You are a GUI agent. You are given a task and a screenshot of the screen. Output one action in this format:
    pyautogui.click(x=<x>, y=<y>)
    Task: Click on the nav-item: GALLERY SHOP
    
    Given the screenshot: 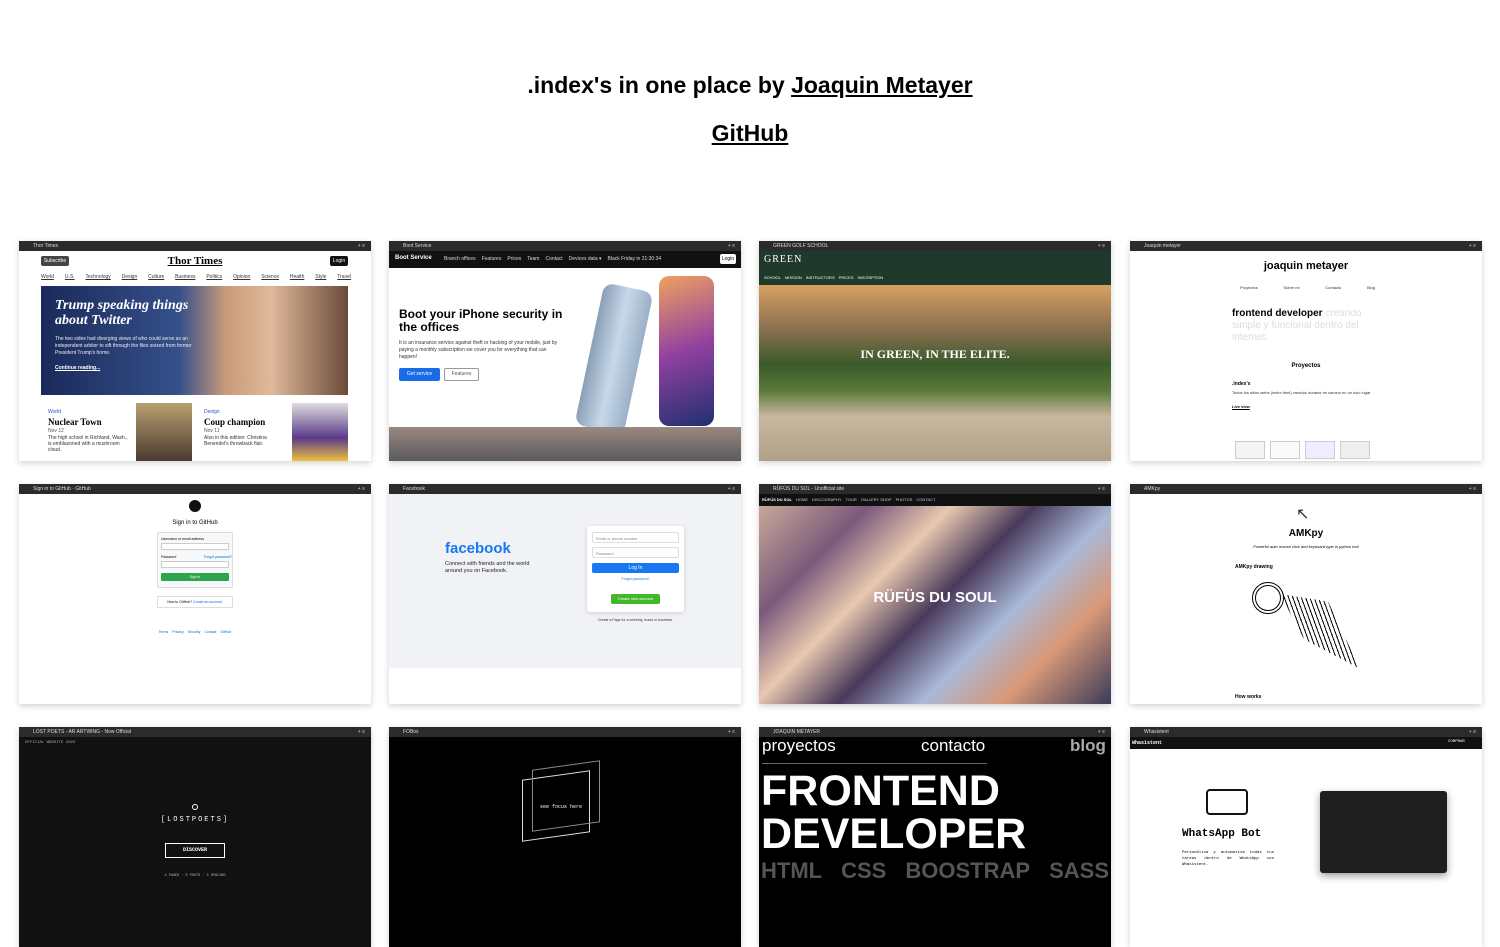 What is the action you would take?
    pyautogui.click(x=876, y=499)
    